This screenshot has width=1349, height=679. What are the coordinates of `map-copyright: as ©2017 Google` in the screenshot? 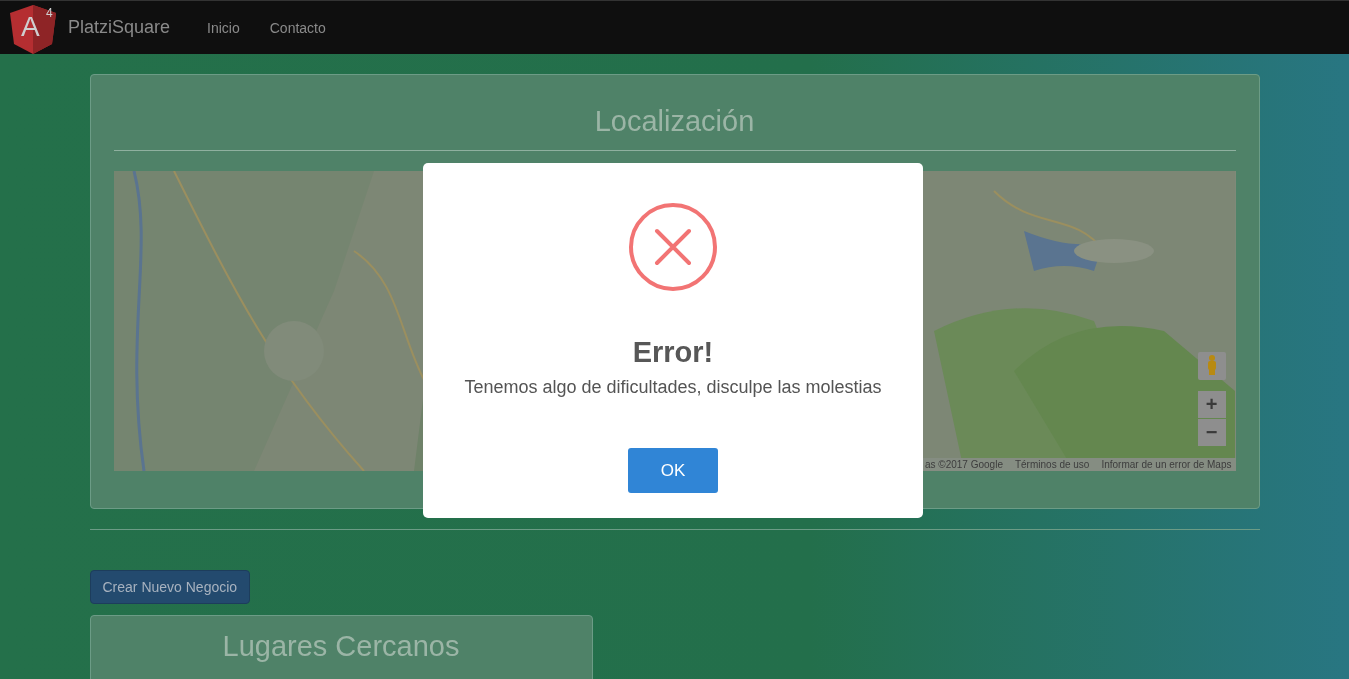 It's located at (963, 464).